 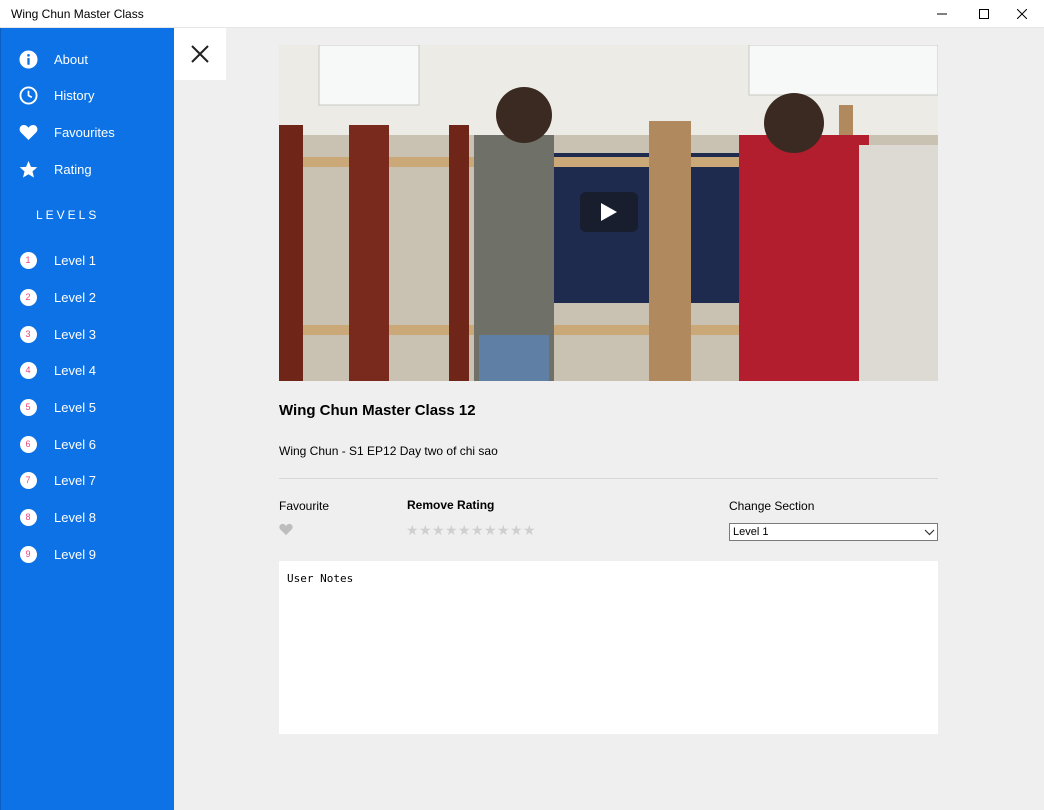 I want to click on sidebar-item-label: Level 2, so click(x=75, y=297).